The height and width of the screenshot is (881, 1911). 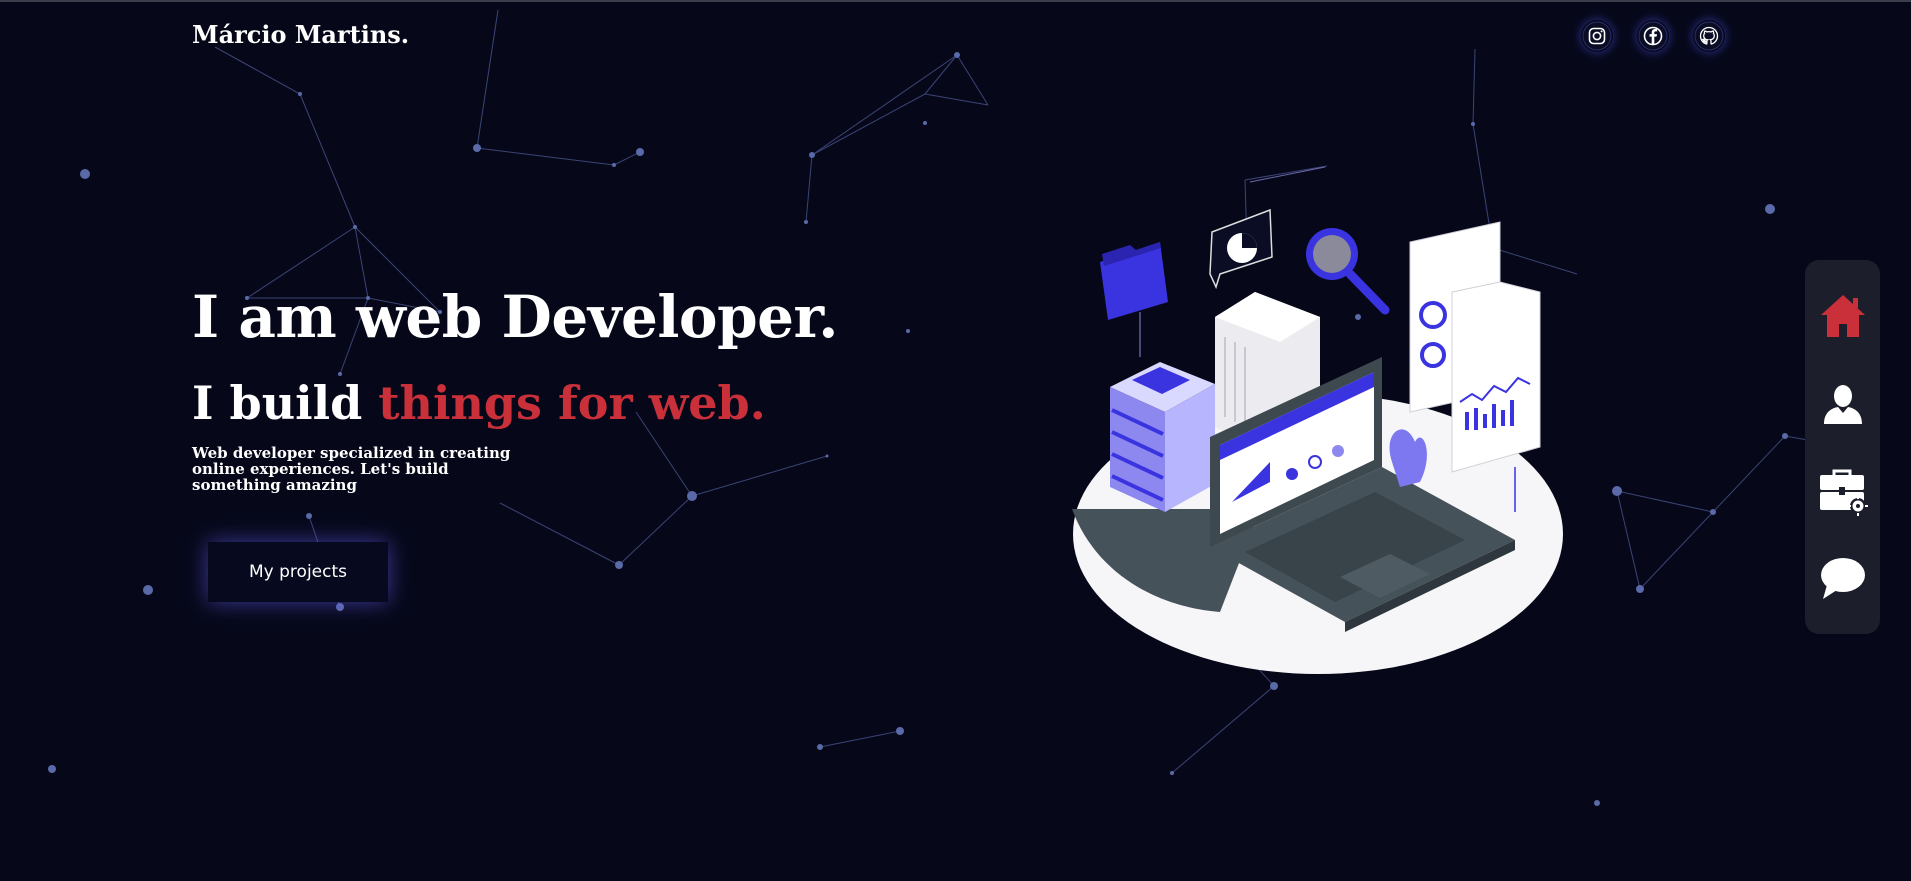 I want to click on brand-name: Márcio Martins., so click(x=300, y=34).